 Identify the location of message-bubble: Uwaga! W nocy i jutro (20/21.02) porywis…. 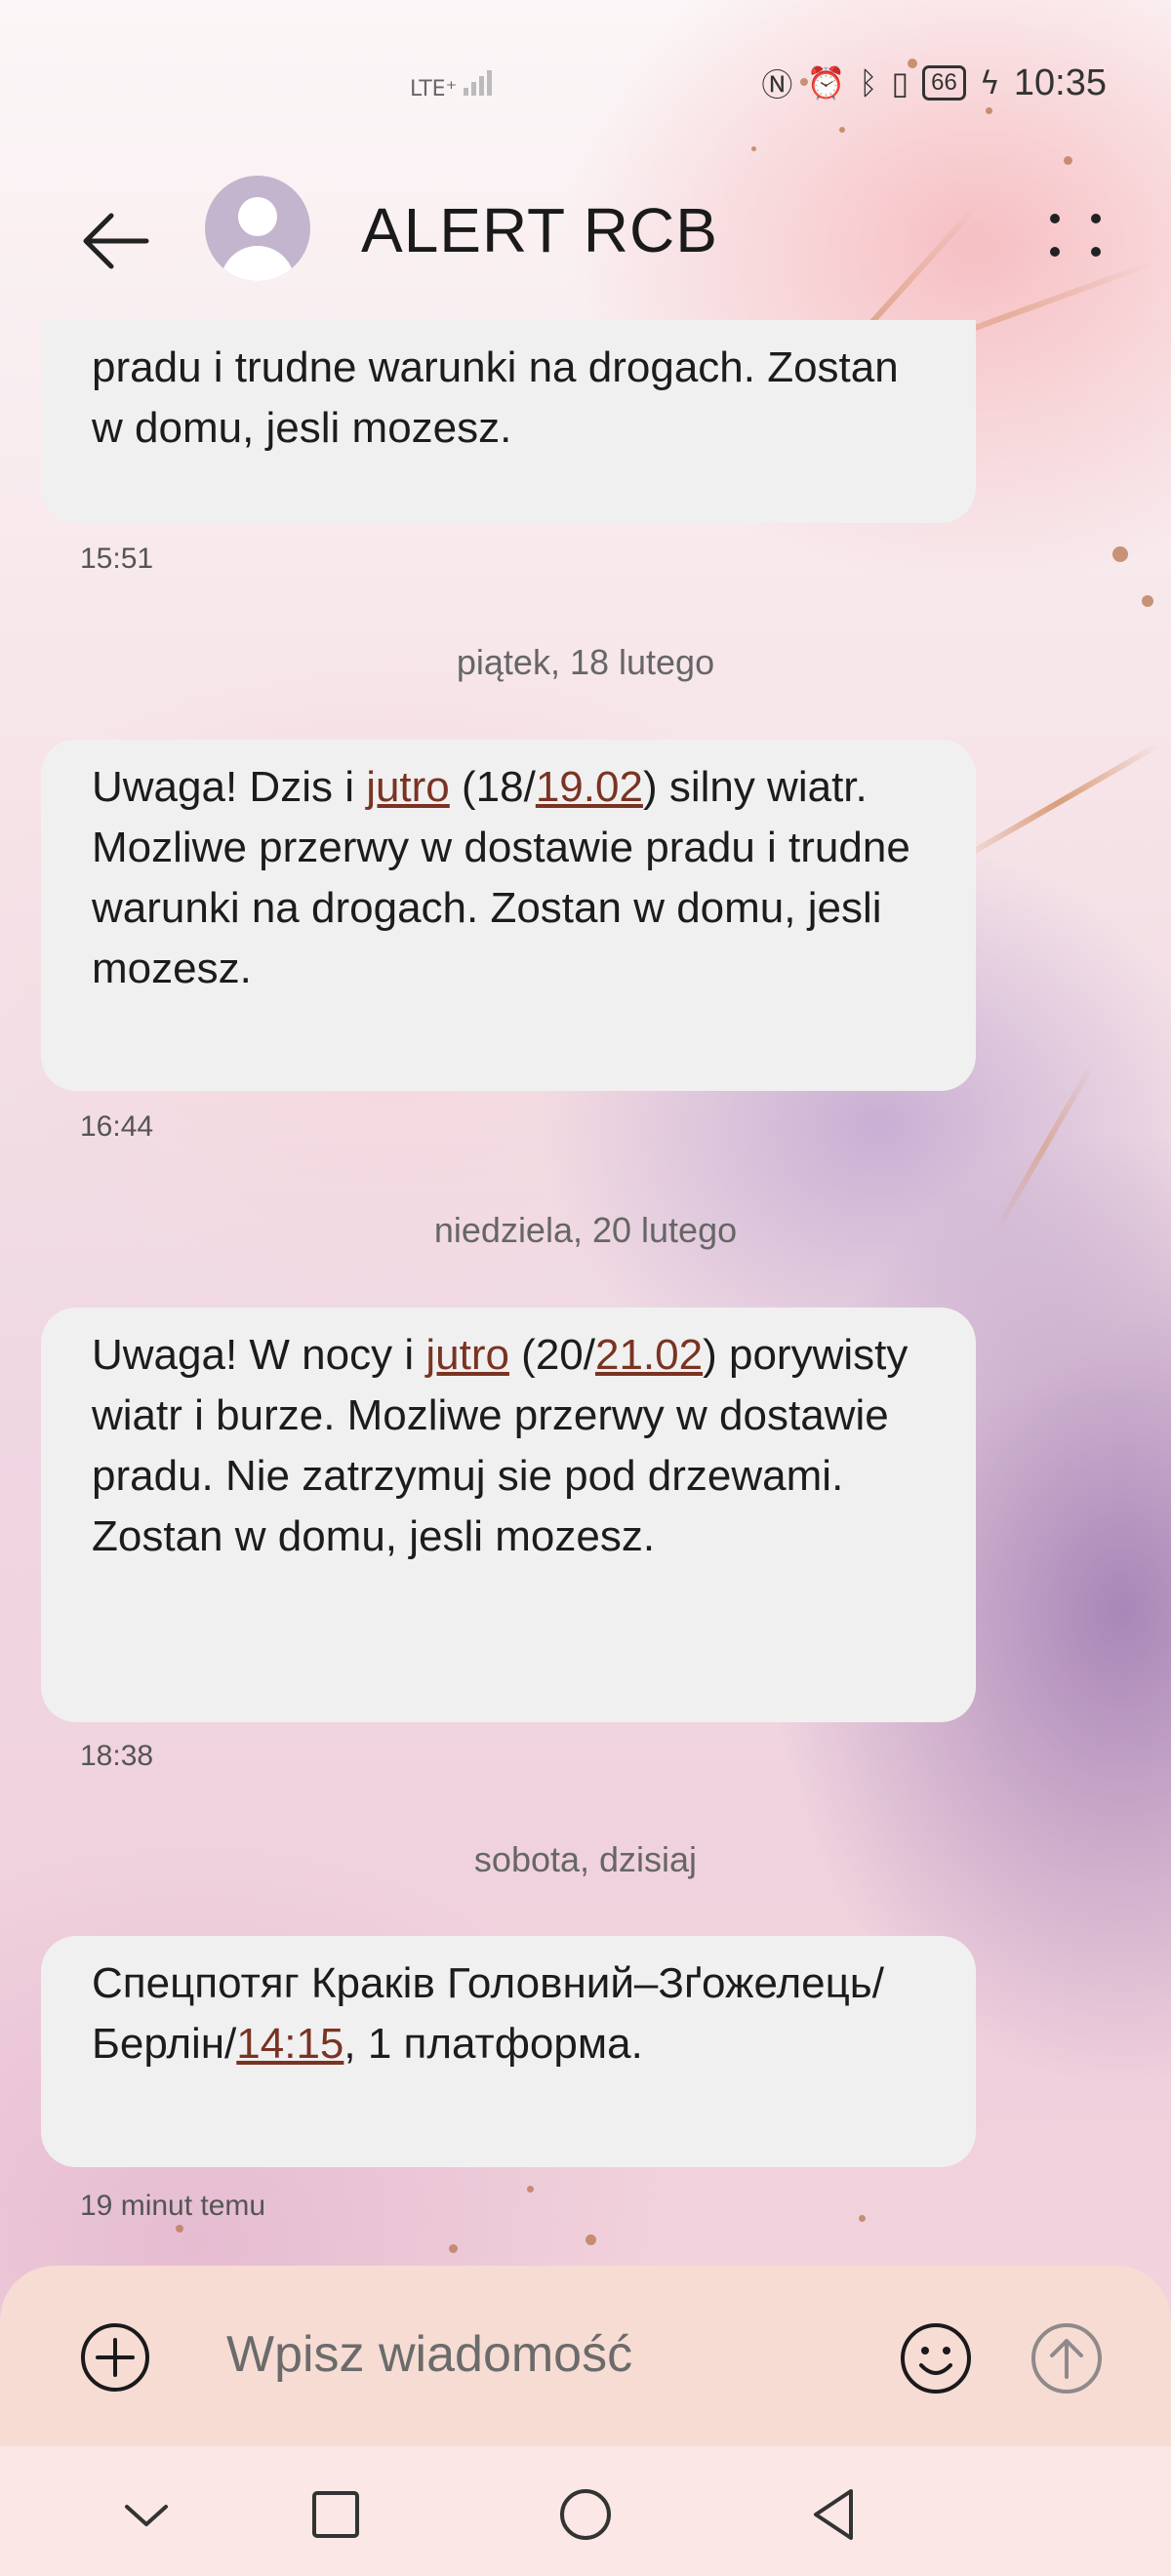
(508, 1515).